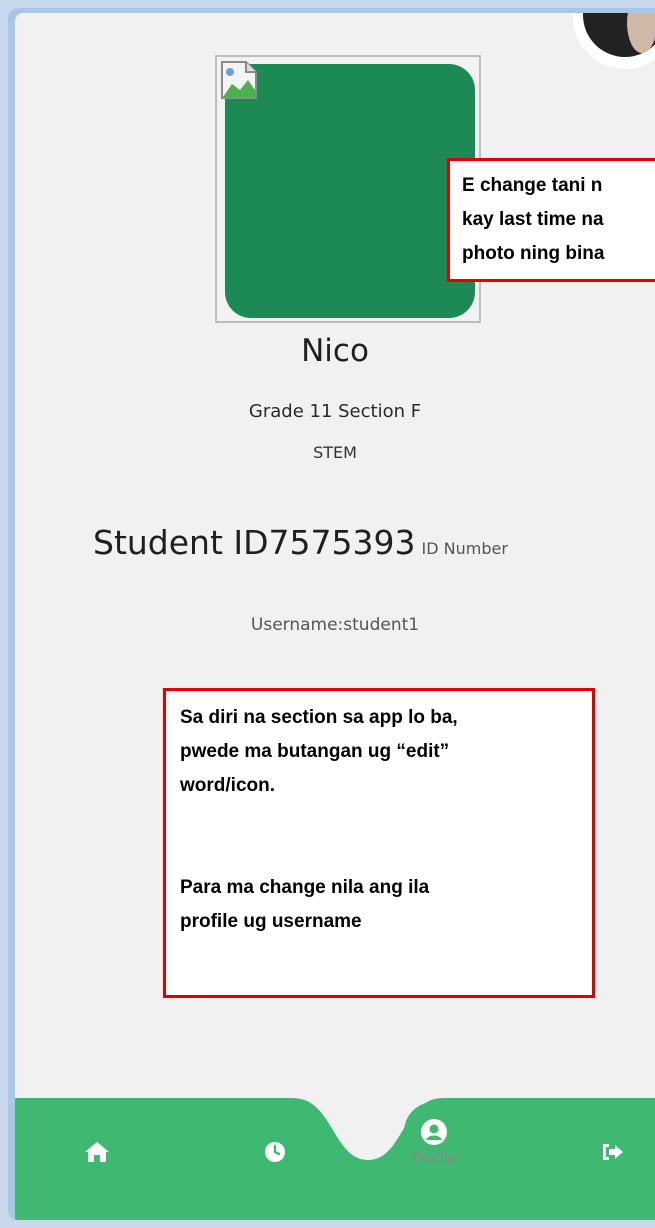 This screenshot has height=1228, width=655. Describe the element at coordinates (335, 411) in the screenshot. I see `grade-section: Grade 11 Section F` at that location.